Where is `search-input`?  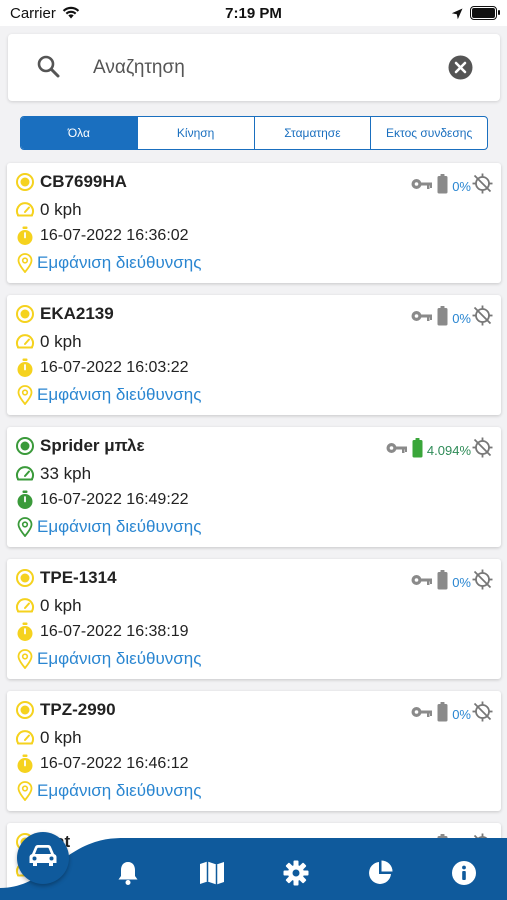
search-input is located at coordinates (258, 68).